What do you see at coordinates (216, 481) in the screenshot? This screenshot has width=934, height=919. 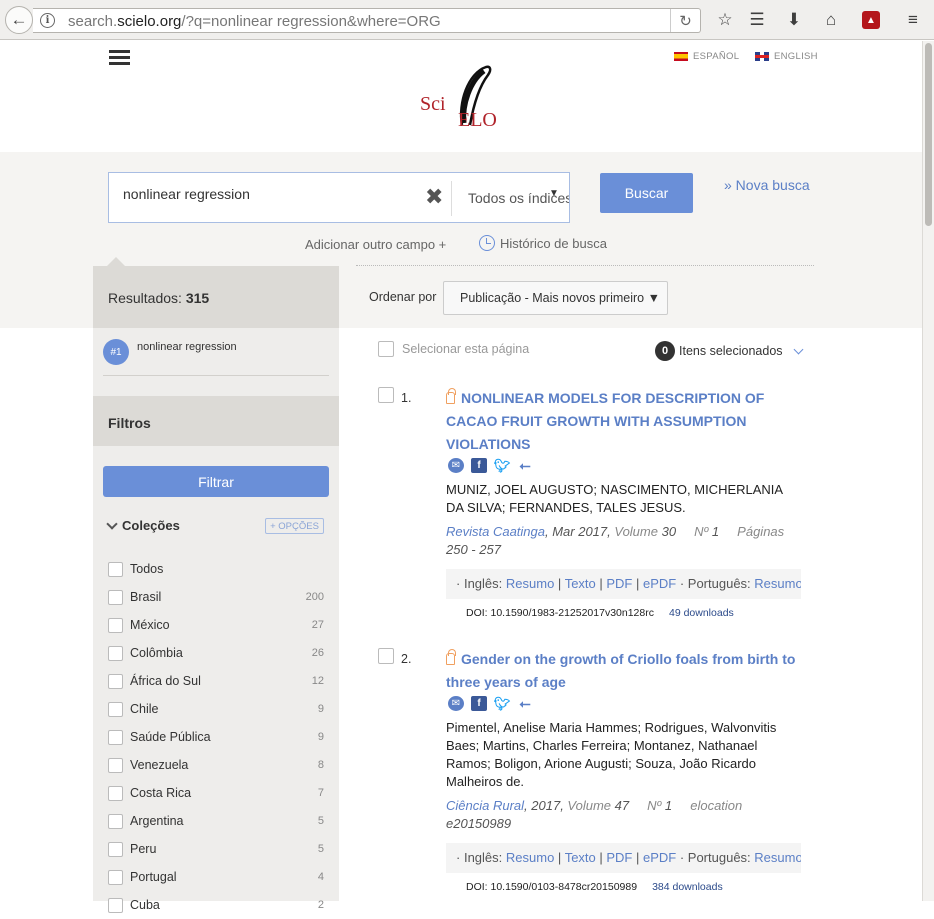 I see `filter-button: Filtrar` at bounding box center [216, 481].